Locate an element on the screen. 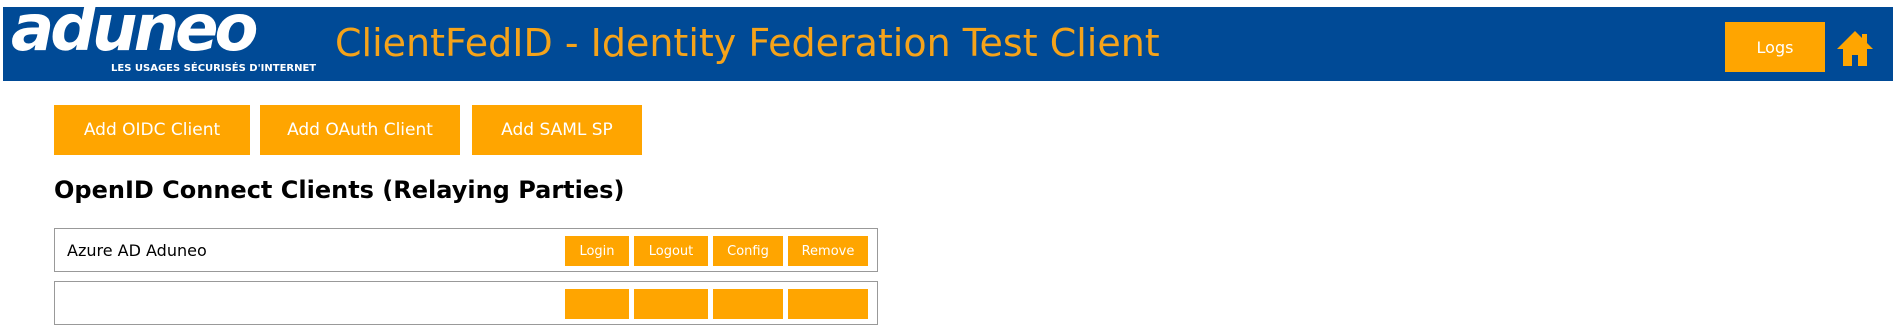 Image resolution: width=1896 pixels, height=325 pixels. home-icon is located at coordinates (1855, 48).